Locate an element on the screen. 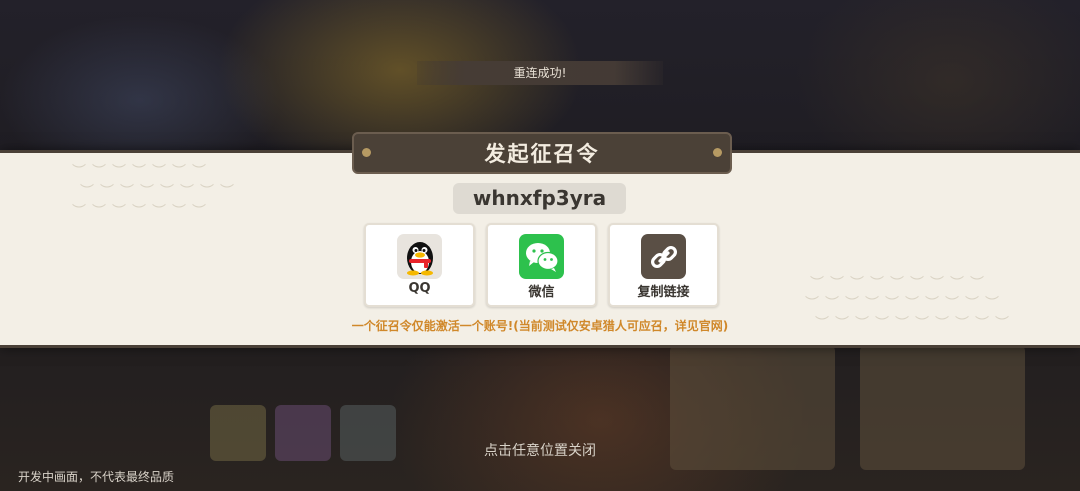 This screenshot has height=491, width=1080. tap-anywhere-to-close-hint: 点击任意位置关闭 is located at coordinates (540, 451).